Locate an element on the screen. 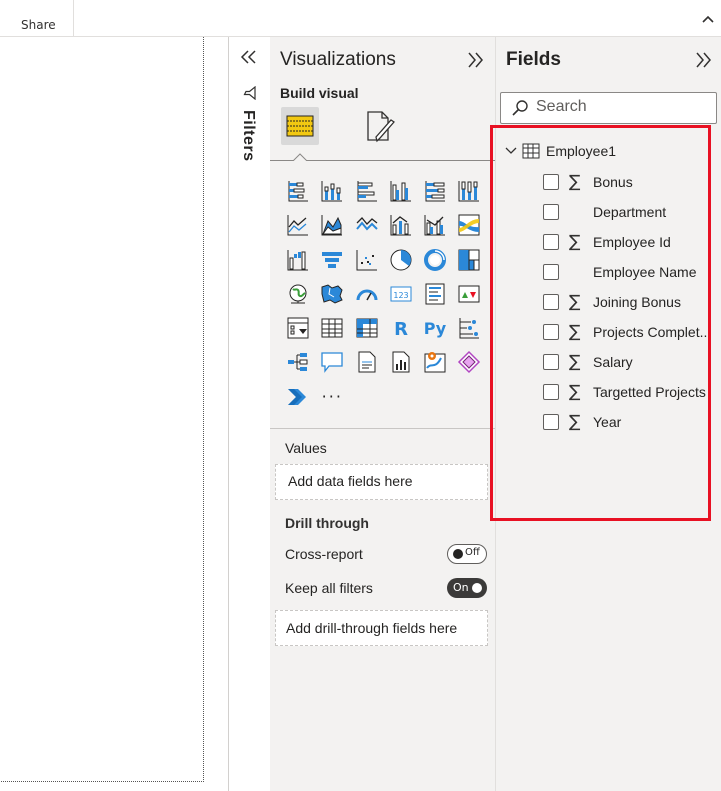 The width and height of the screenshot is (721, 791). more-visuals-label: ··· is located at coordinates (332, 397).